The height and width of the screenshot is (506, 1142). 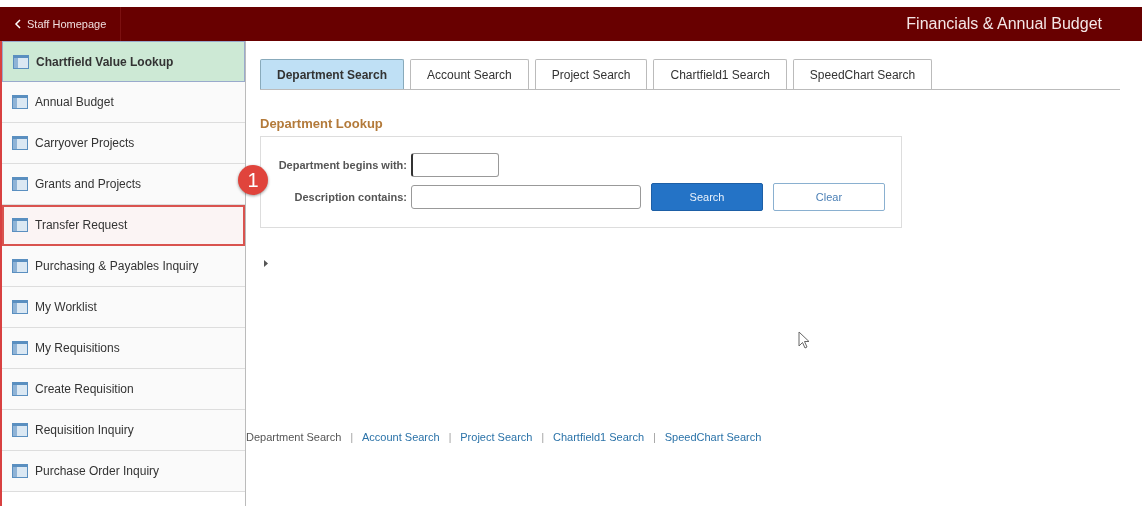 What do you see at coordinates (253, 180) in the screenshot?
I see `step-badge: 1` at bounding box center [253, 180].